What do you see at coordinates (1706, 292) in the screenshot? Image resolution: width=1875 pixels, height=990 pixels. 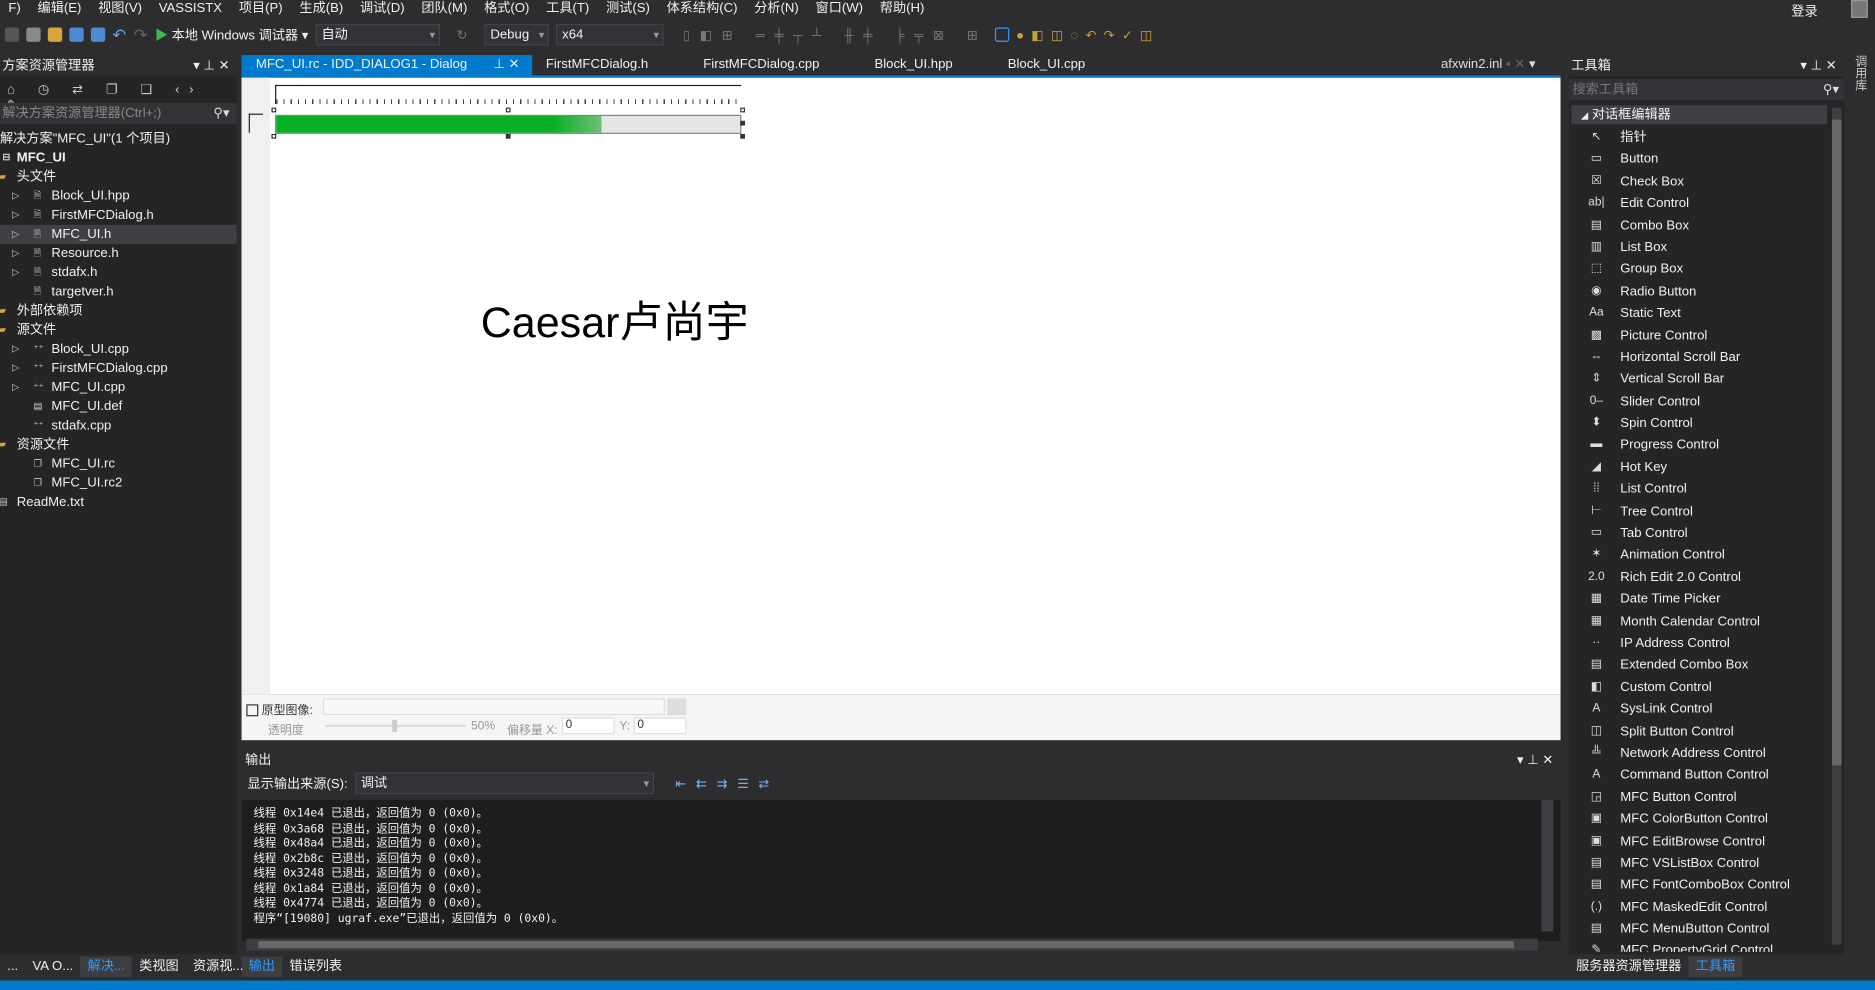 I see `toolbox-item: ◉ Radio Button` at bounding box center [1706, 292].